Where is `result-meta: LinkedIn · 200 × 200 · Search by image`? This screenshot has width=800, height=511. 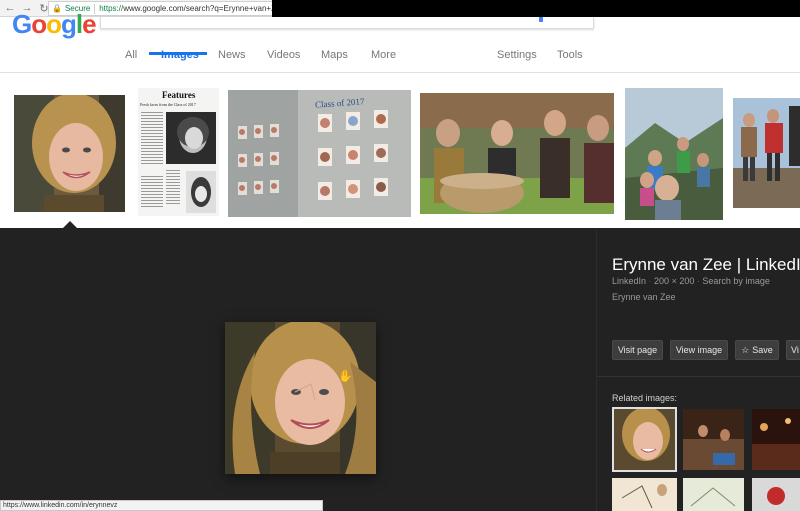
result-meta: LinkedIn · 200 × 200 · Search by image is located at coordinates (691, 281).